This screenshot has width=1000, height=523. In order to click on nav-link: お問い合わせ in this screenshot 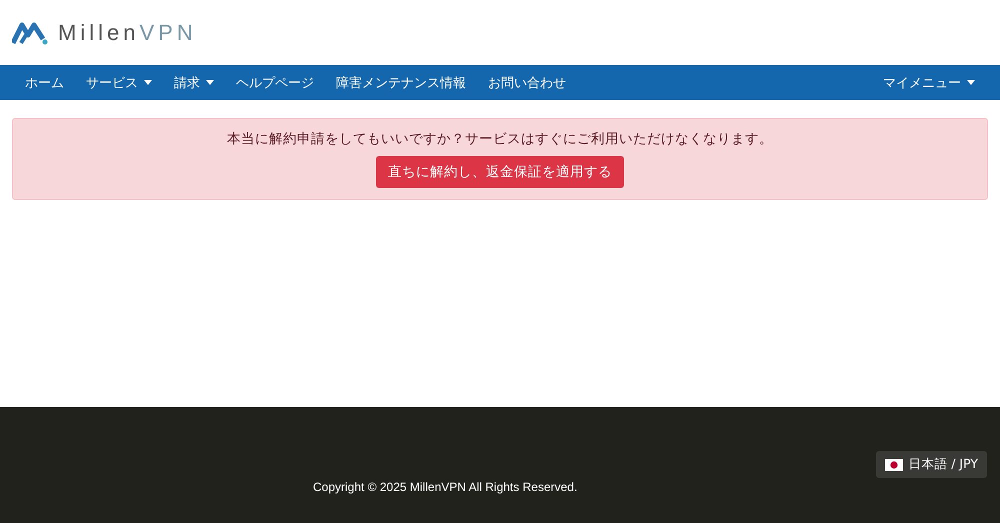, I will do `click(527, 83)`.